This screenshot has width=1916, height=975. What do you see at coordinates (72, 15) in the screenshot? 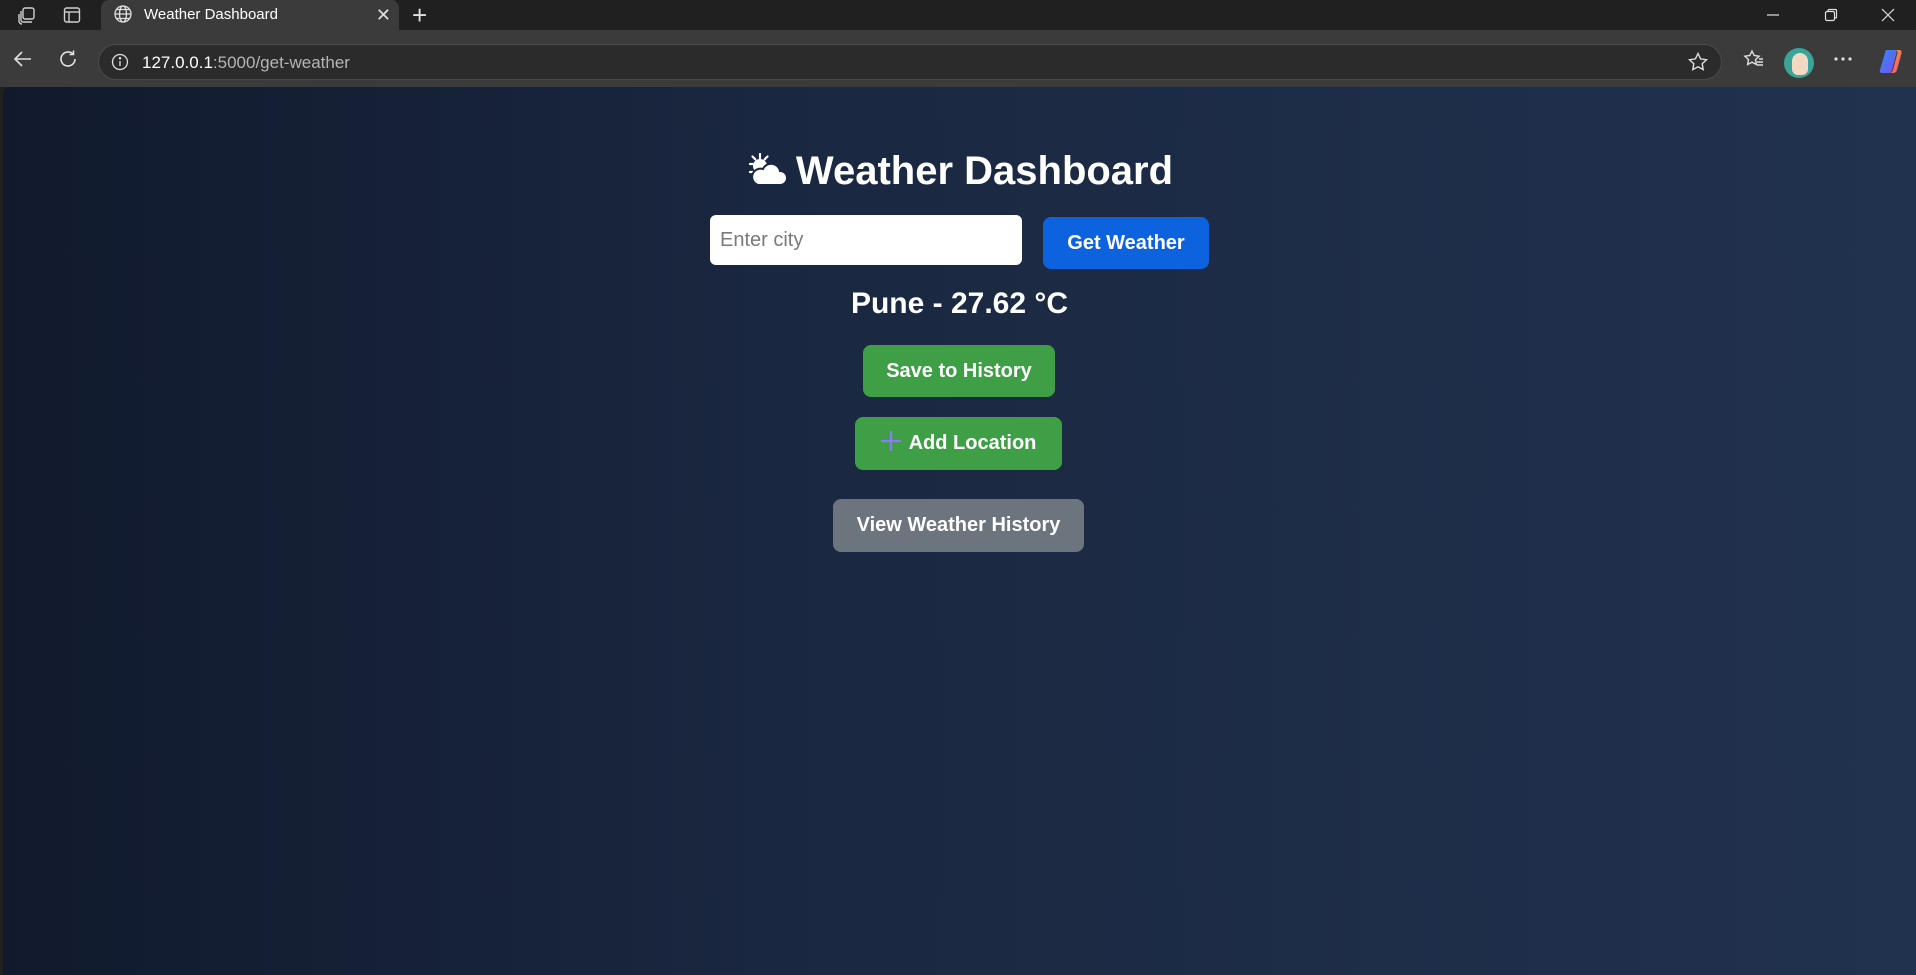
I see `tab-actions-icon` at bounding box center [72, 15].